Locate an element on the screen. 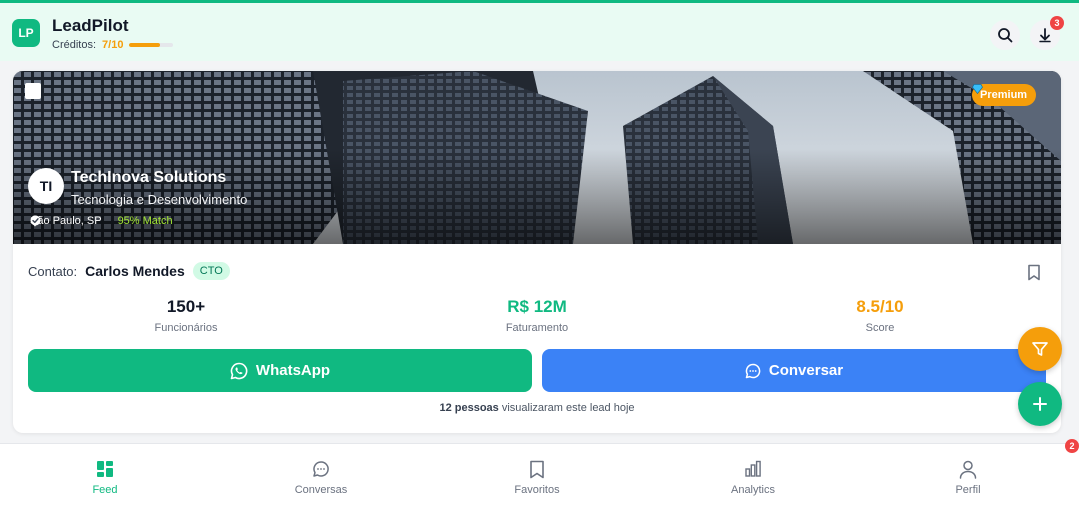  contact-label: Contato: is located at coordinates (53, 271).